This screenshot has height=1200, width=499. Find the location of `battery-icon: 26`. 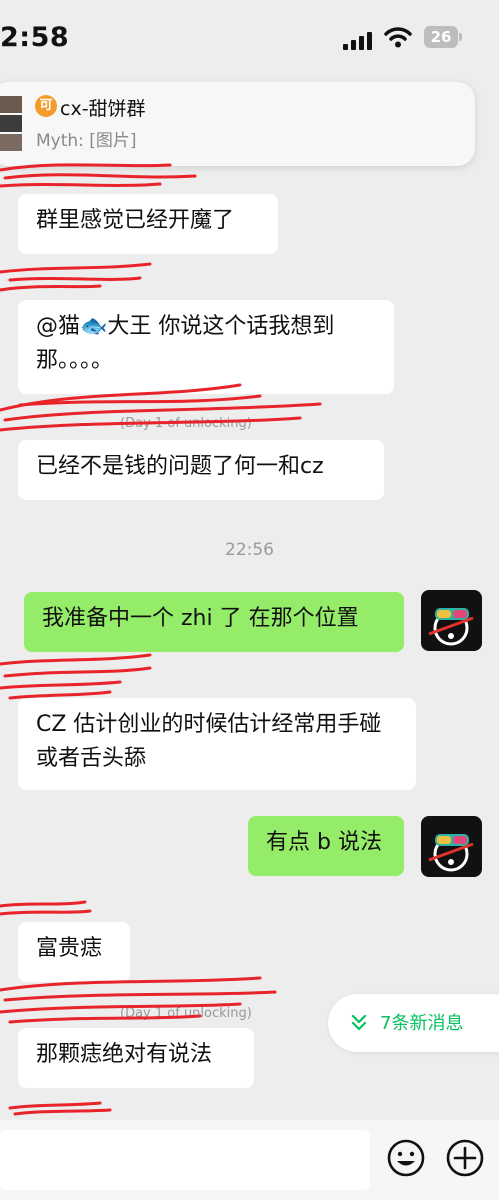

battery-icon: 26 is located at coordinates (441, 37).